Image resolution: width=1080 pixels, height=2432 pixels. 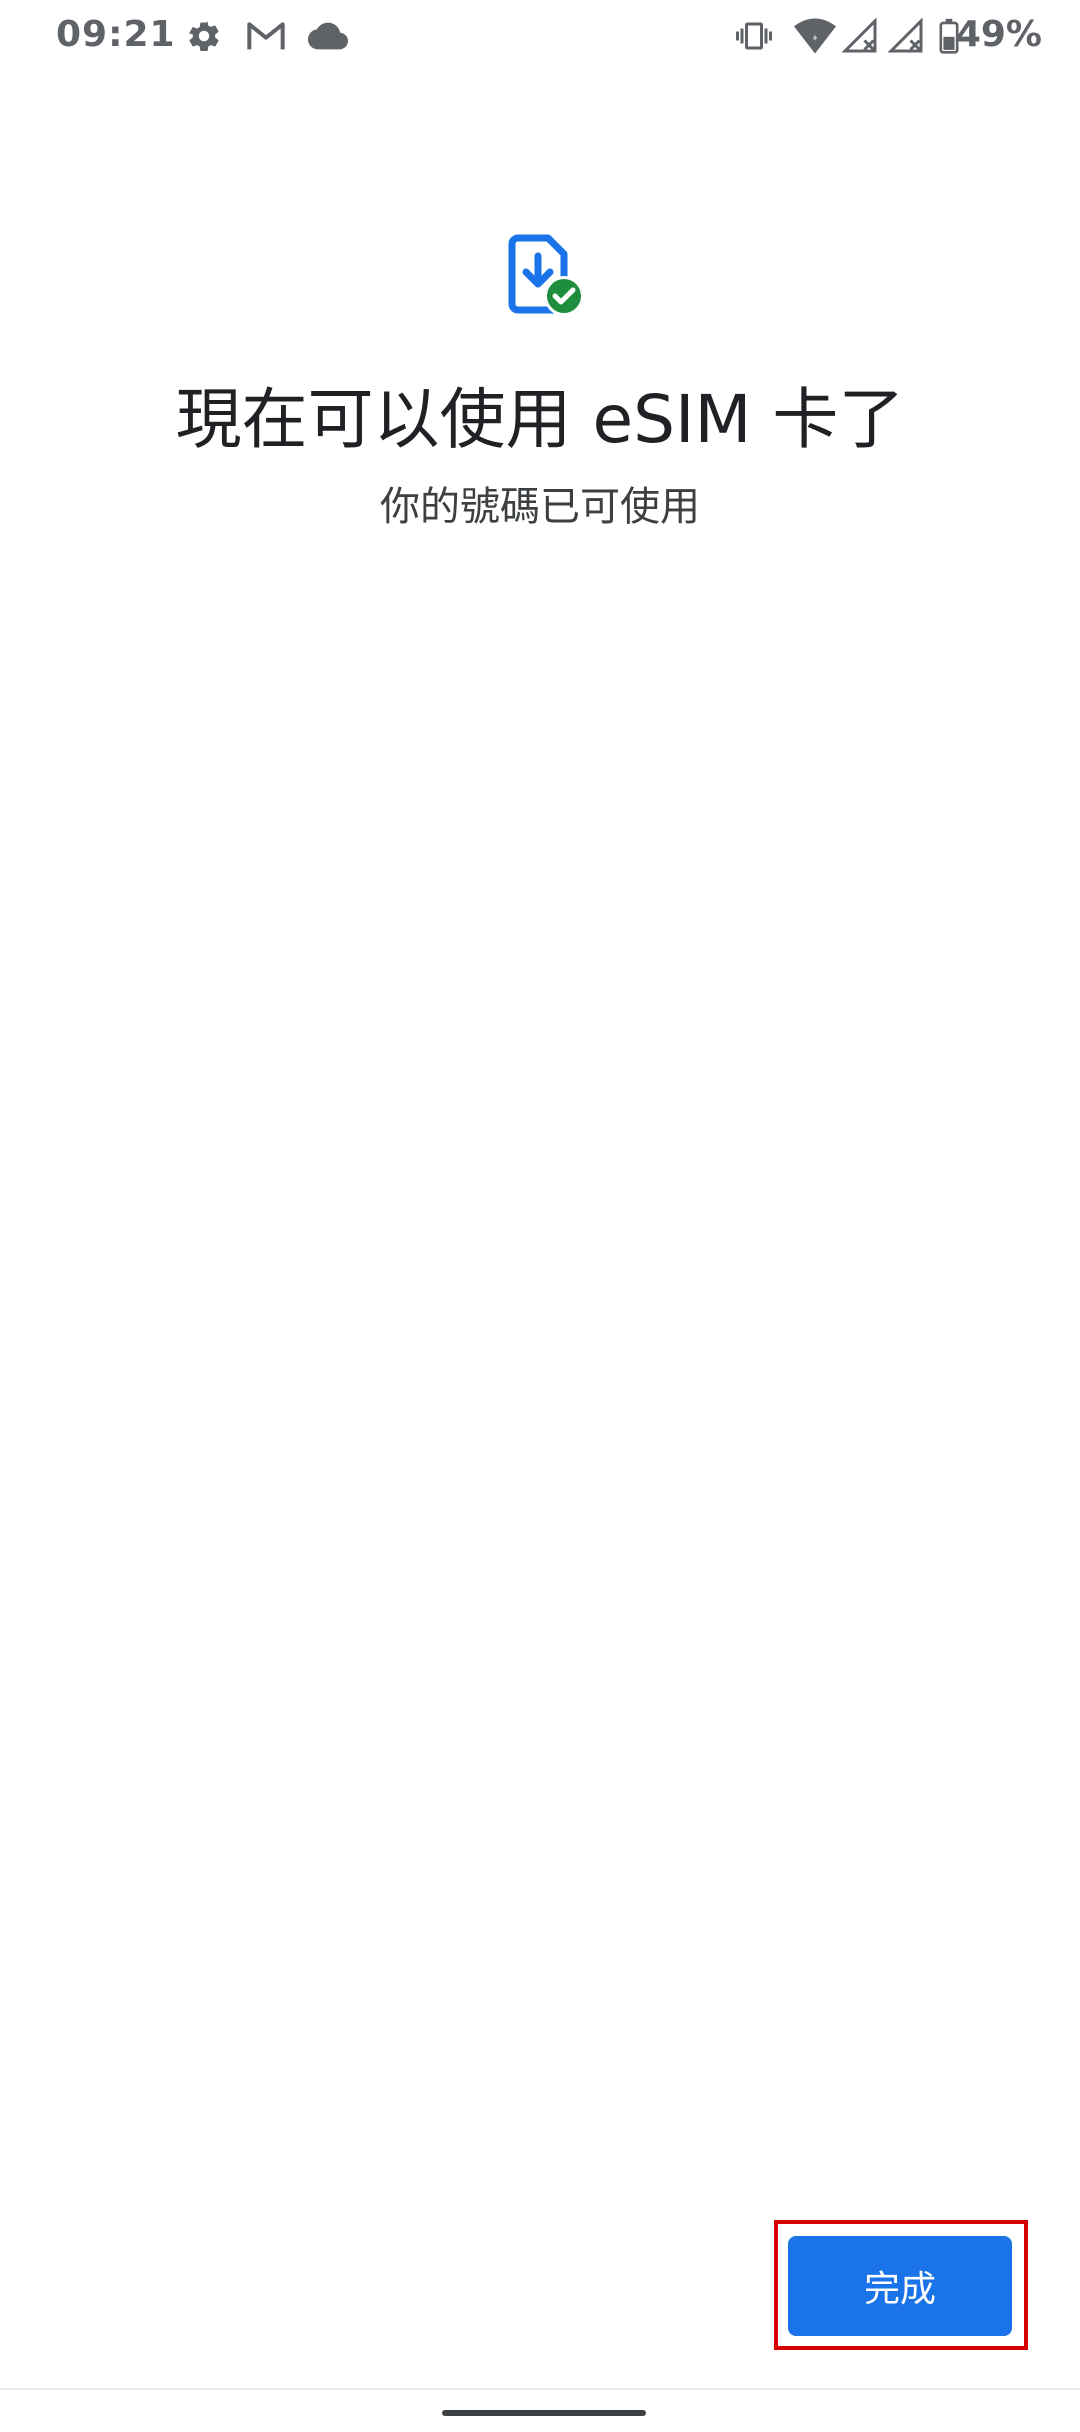 I want to click on page-subtitle: 你的號碼已可使用, so click(x=540, y=507).